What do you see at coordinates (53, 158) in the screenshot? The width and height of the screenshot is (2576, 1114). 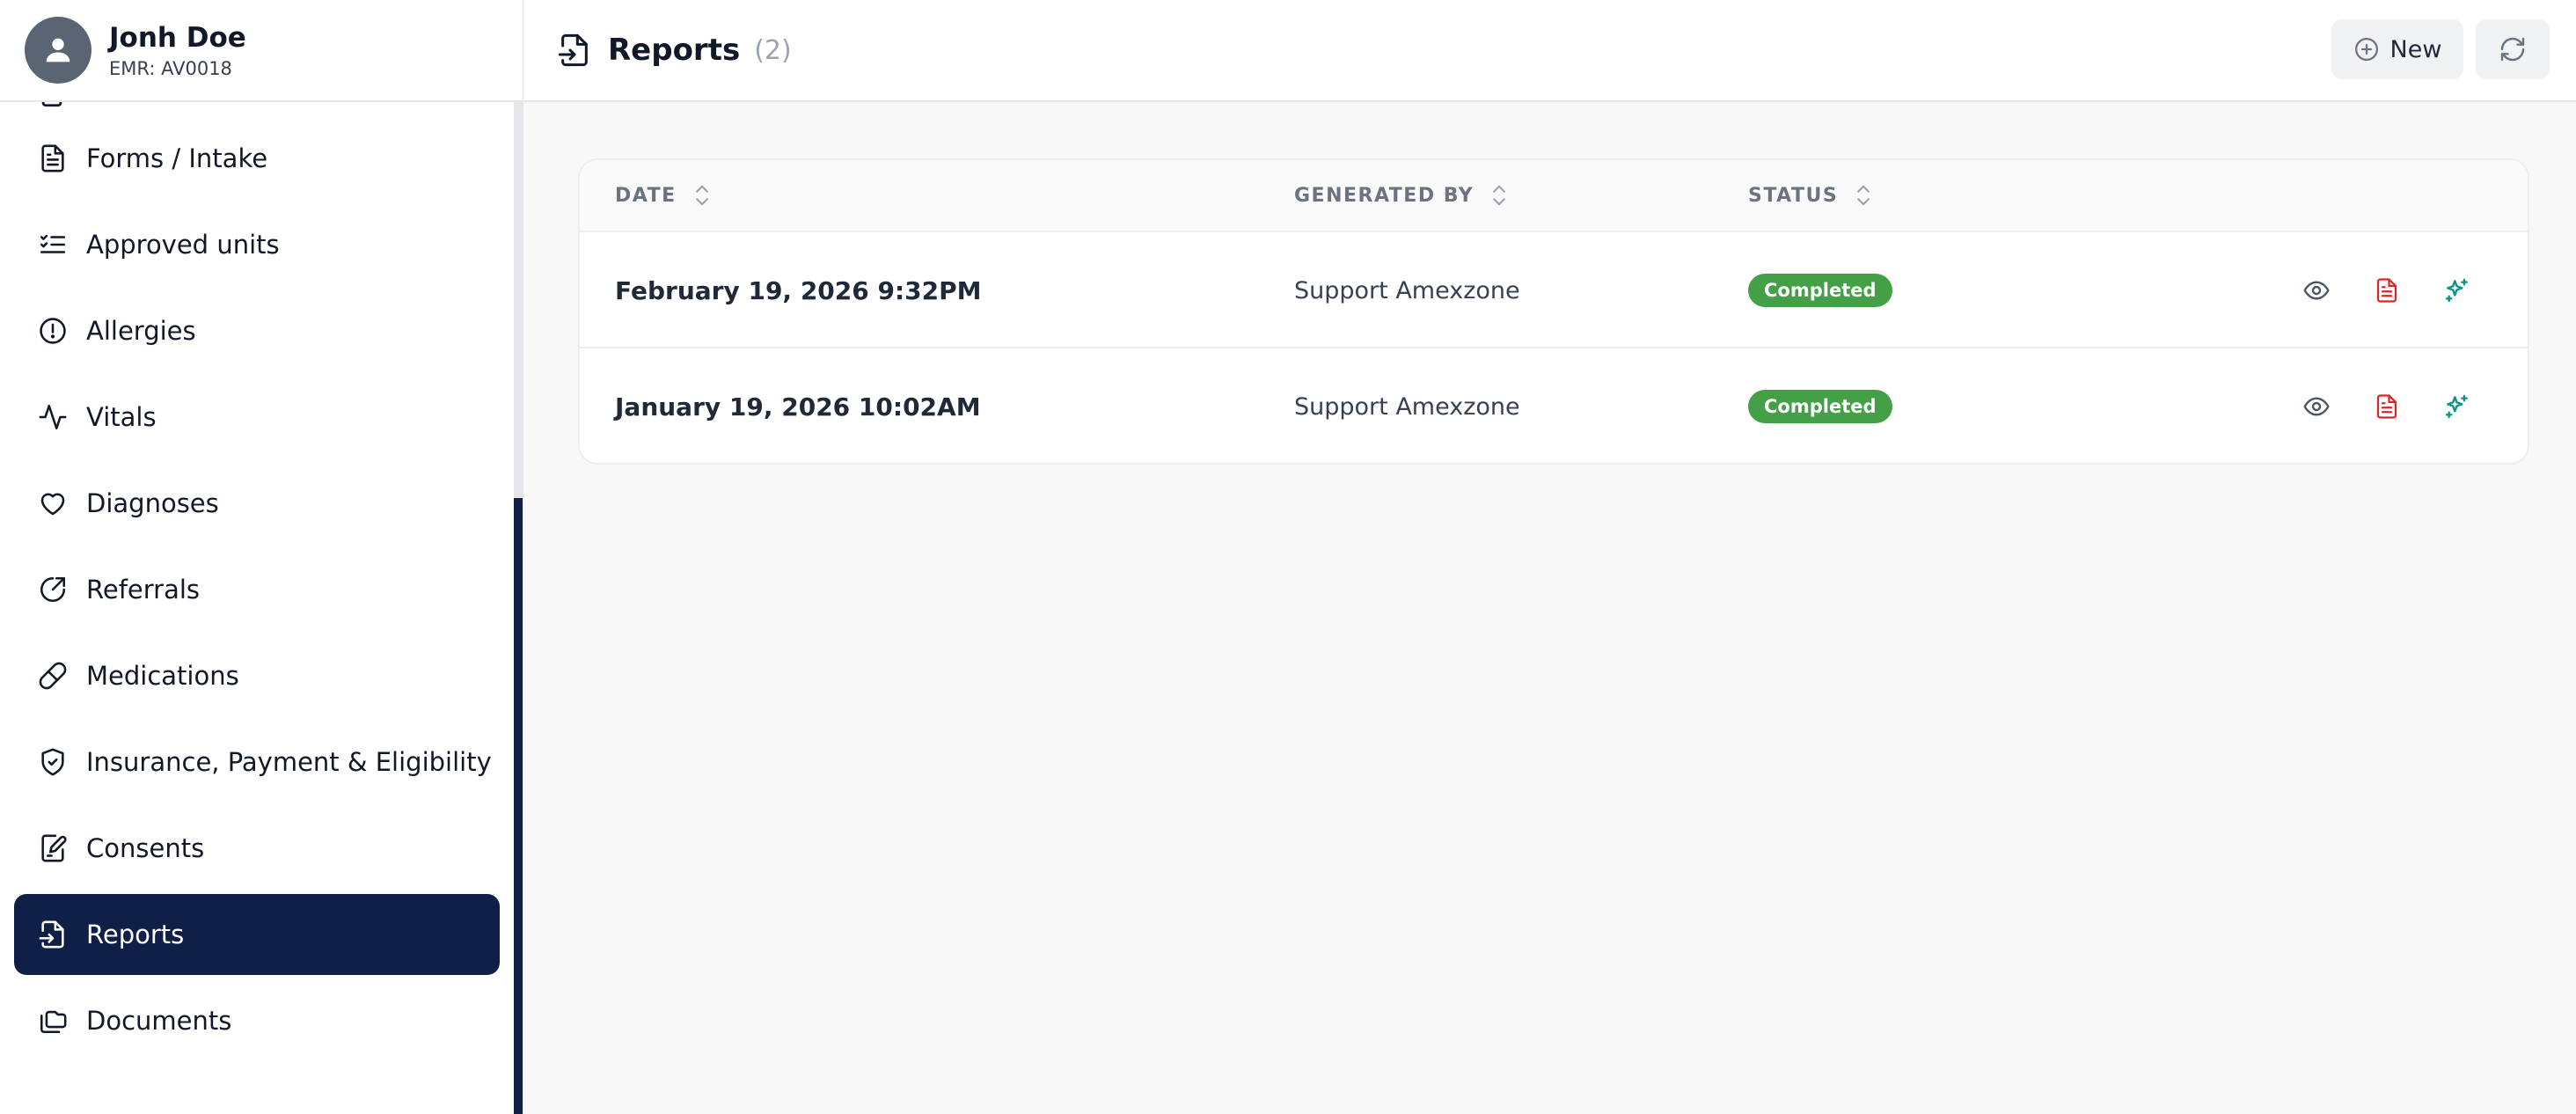 I see `file-text-icon` at bounding box center [53, 158].